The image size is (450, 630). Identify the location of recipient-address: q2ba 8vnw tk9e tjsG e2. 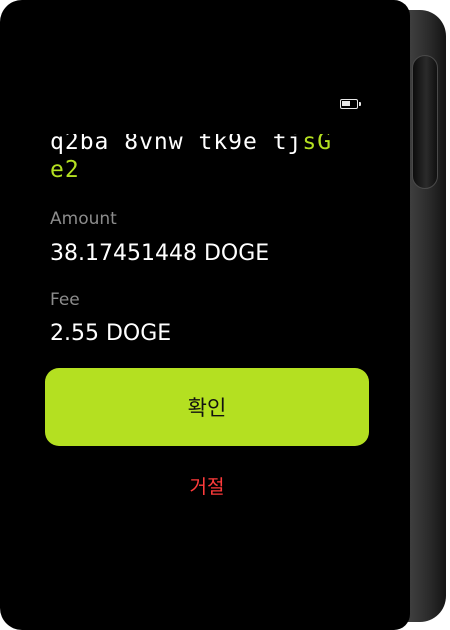
(210, 156).